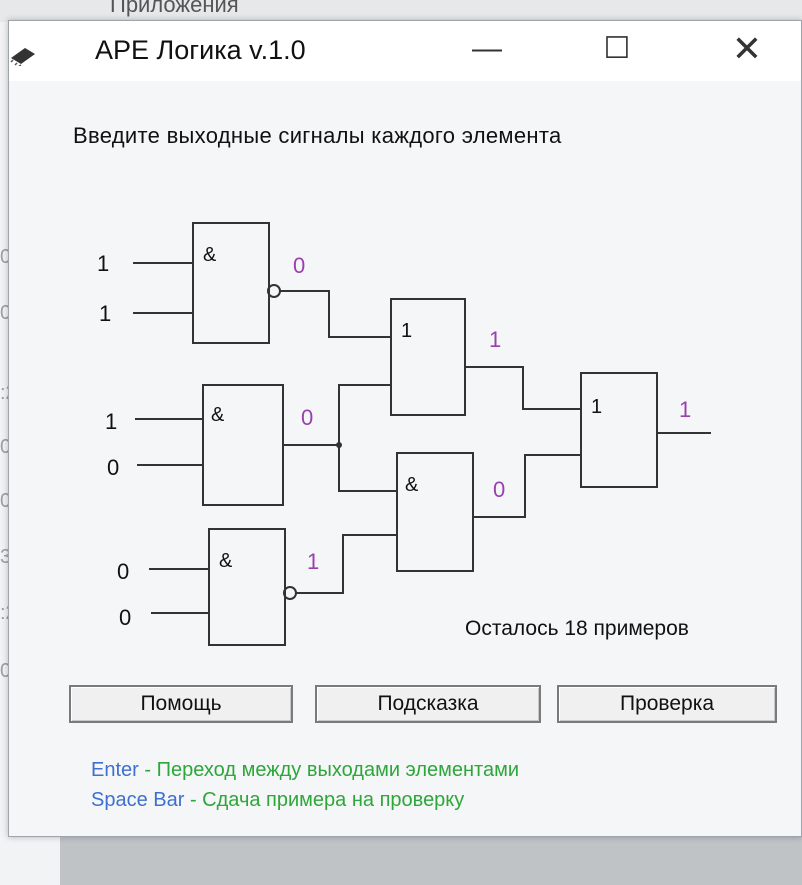  I want to click on background-menu-text: Приложения, so click(174, 8).